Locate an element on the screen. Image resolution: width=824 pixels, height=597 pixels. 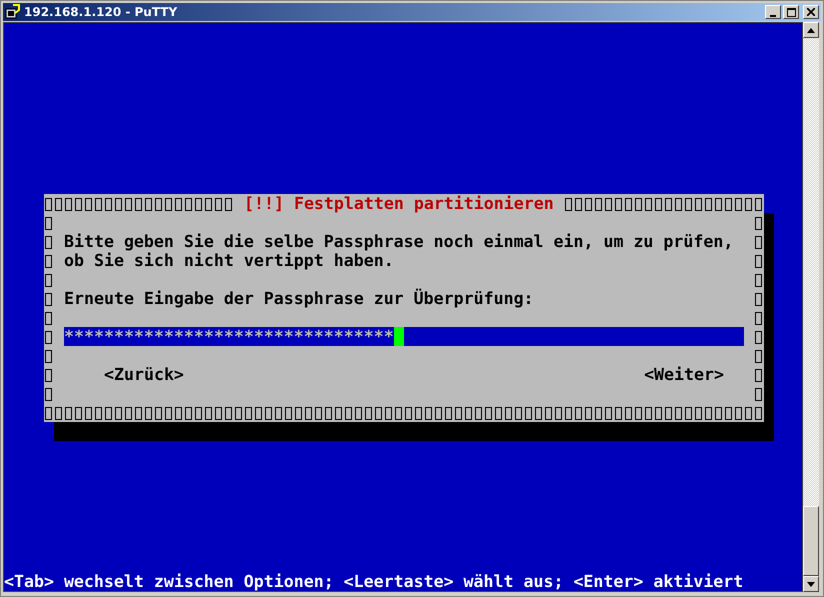
field-label: Erneute Eingabe der Passphrase zur Überprüfung: is located at coordinates (299, 298).